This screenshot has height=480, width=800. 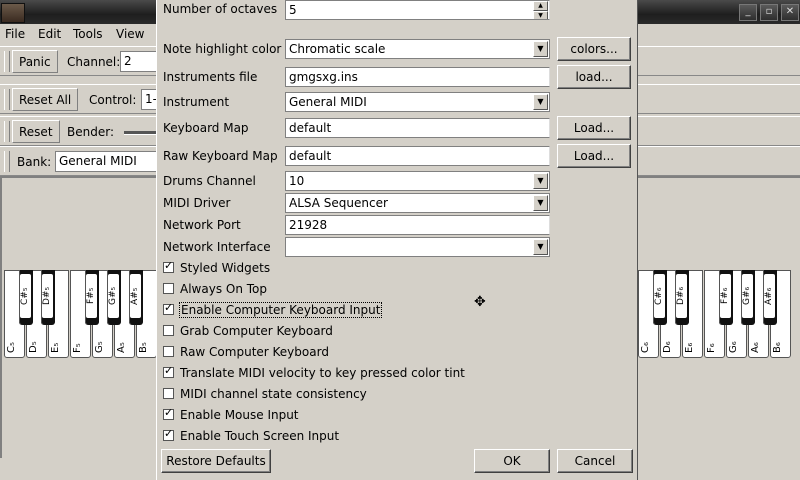 I want to click on raw-keyboard-map-field: default, so click(x=417, y=156).